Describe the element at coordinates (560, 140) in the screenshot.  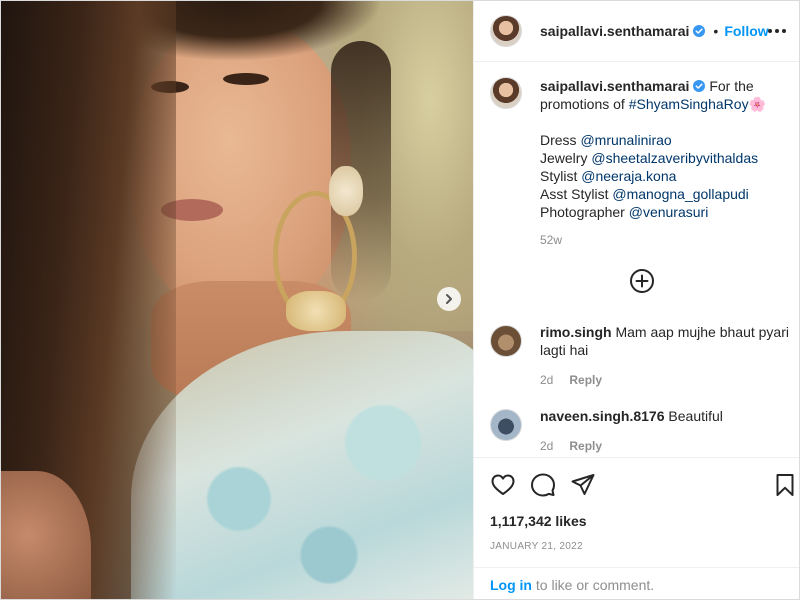
I see `credit-label: Dress` at that location.